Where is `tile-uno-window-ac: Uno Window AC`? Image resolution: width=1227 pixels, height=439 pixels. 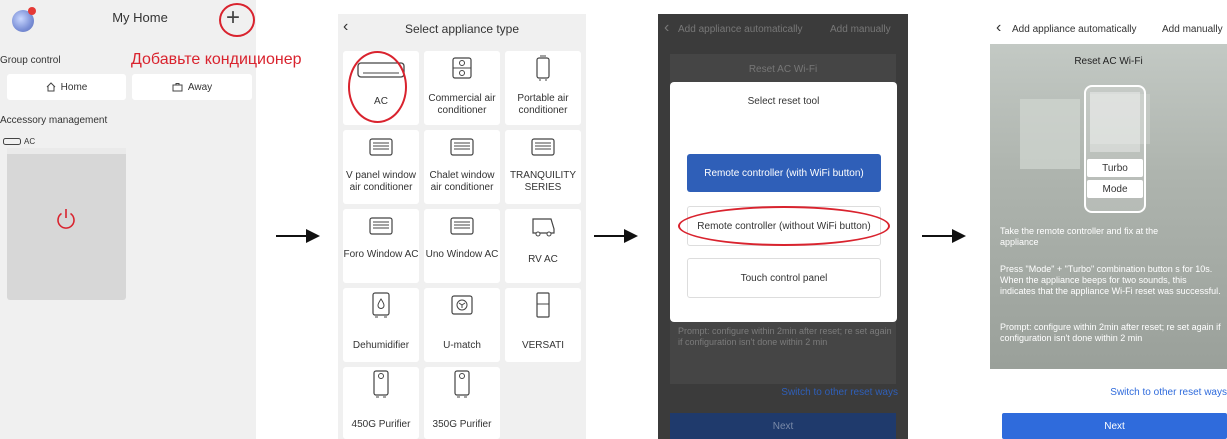 tile-uno-window-ac: Uno Window AC is located at coordinates (462, 246).